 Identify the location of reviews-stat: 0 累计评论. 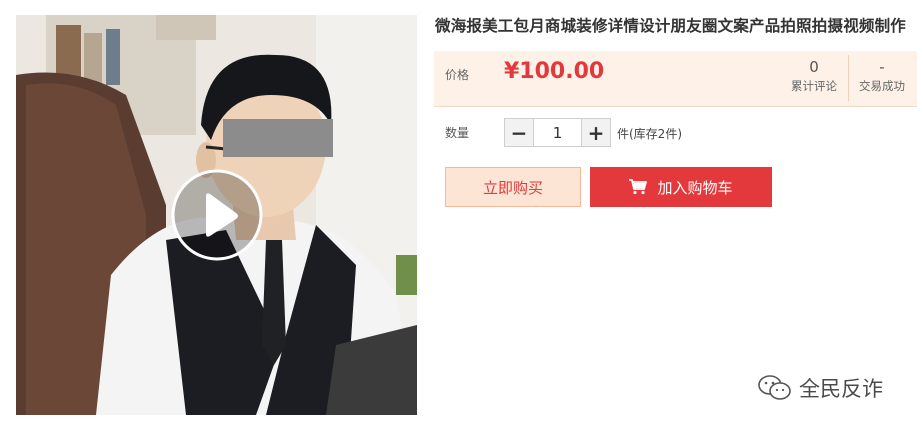
(814, 75).